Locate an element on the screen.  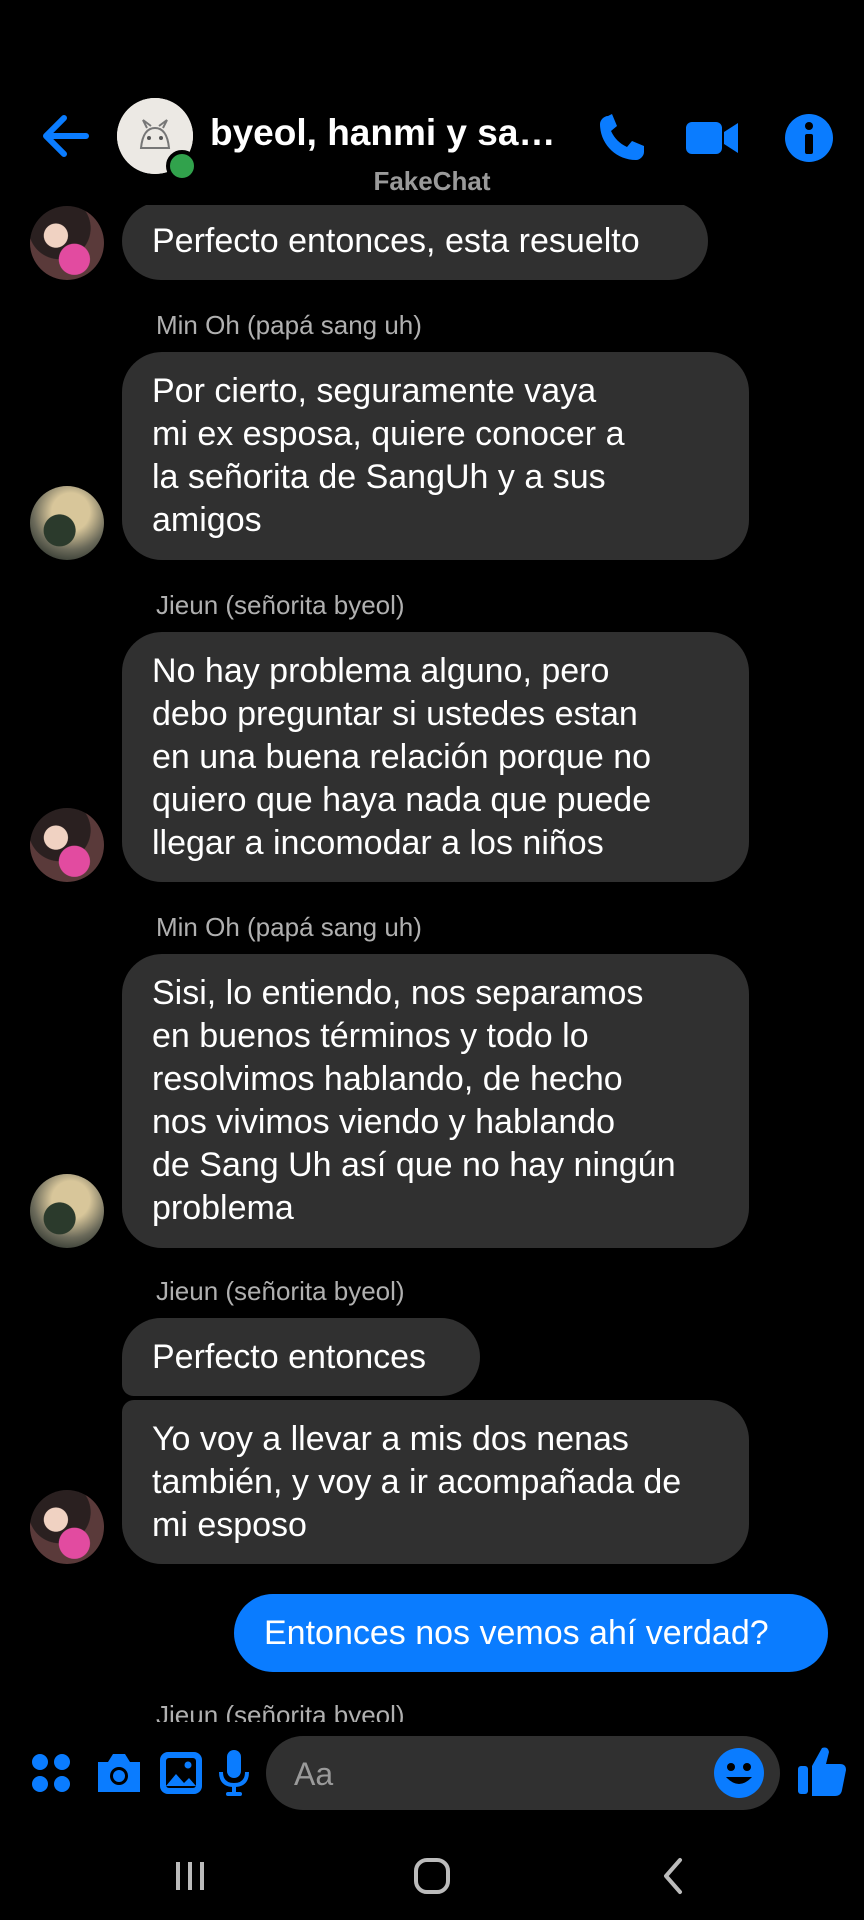
apps-icon is located at coordinates (51, 1773).